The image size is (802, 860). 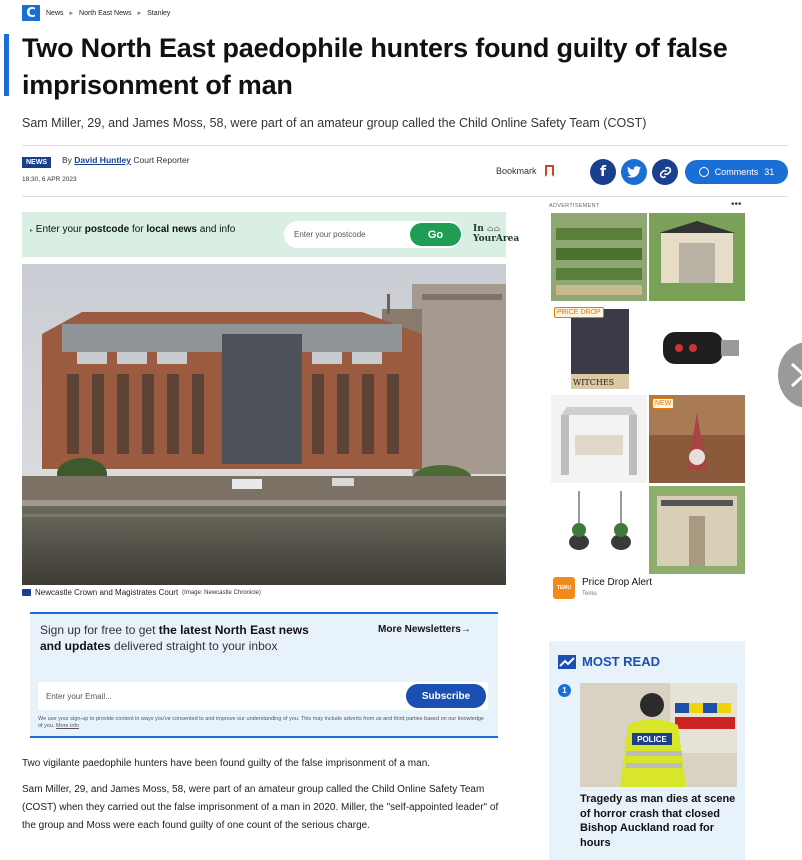 What do you see at coordinates (617, 582) in the screenshot?
I see `ad-title: Price Drop Alert` at bounding box center [617, 582].